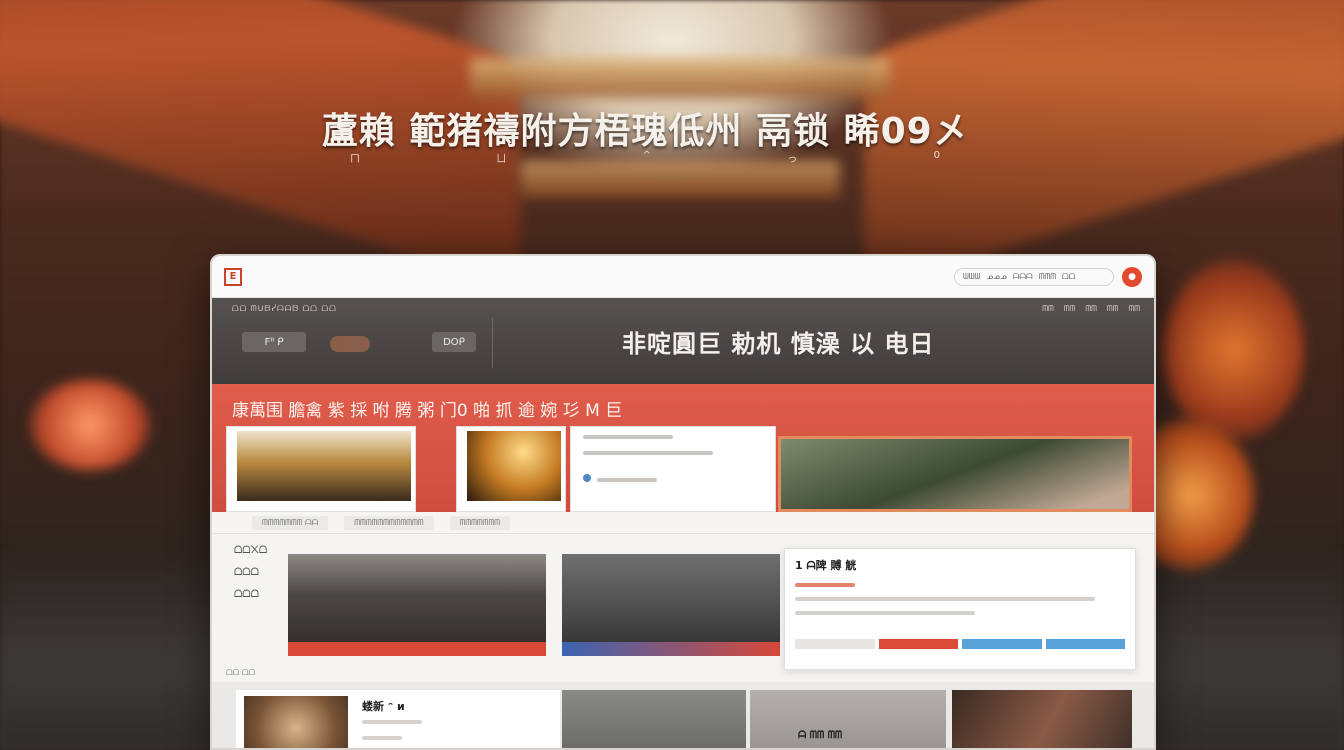 This screenshot has width=1344, height=750. I want to click on banner-title: 康萬围 膽禽 紫 採 咐 腾 粥 门0 啪 抓 逾 婉 㣉 M 巨, so click(427, 411).